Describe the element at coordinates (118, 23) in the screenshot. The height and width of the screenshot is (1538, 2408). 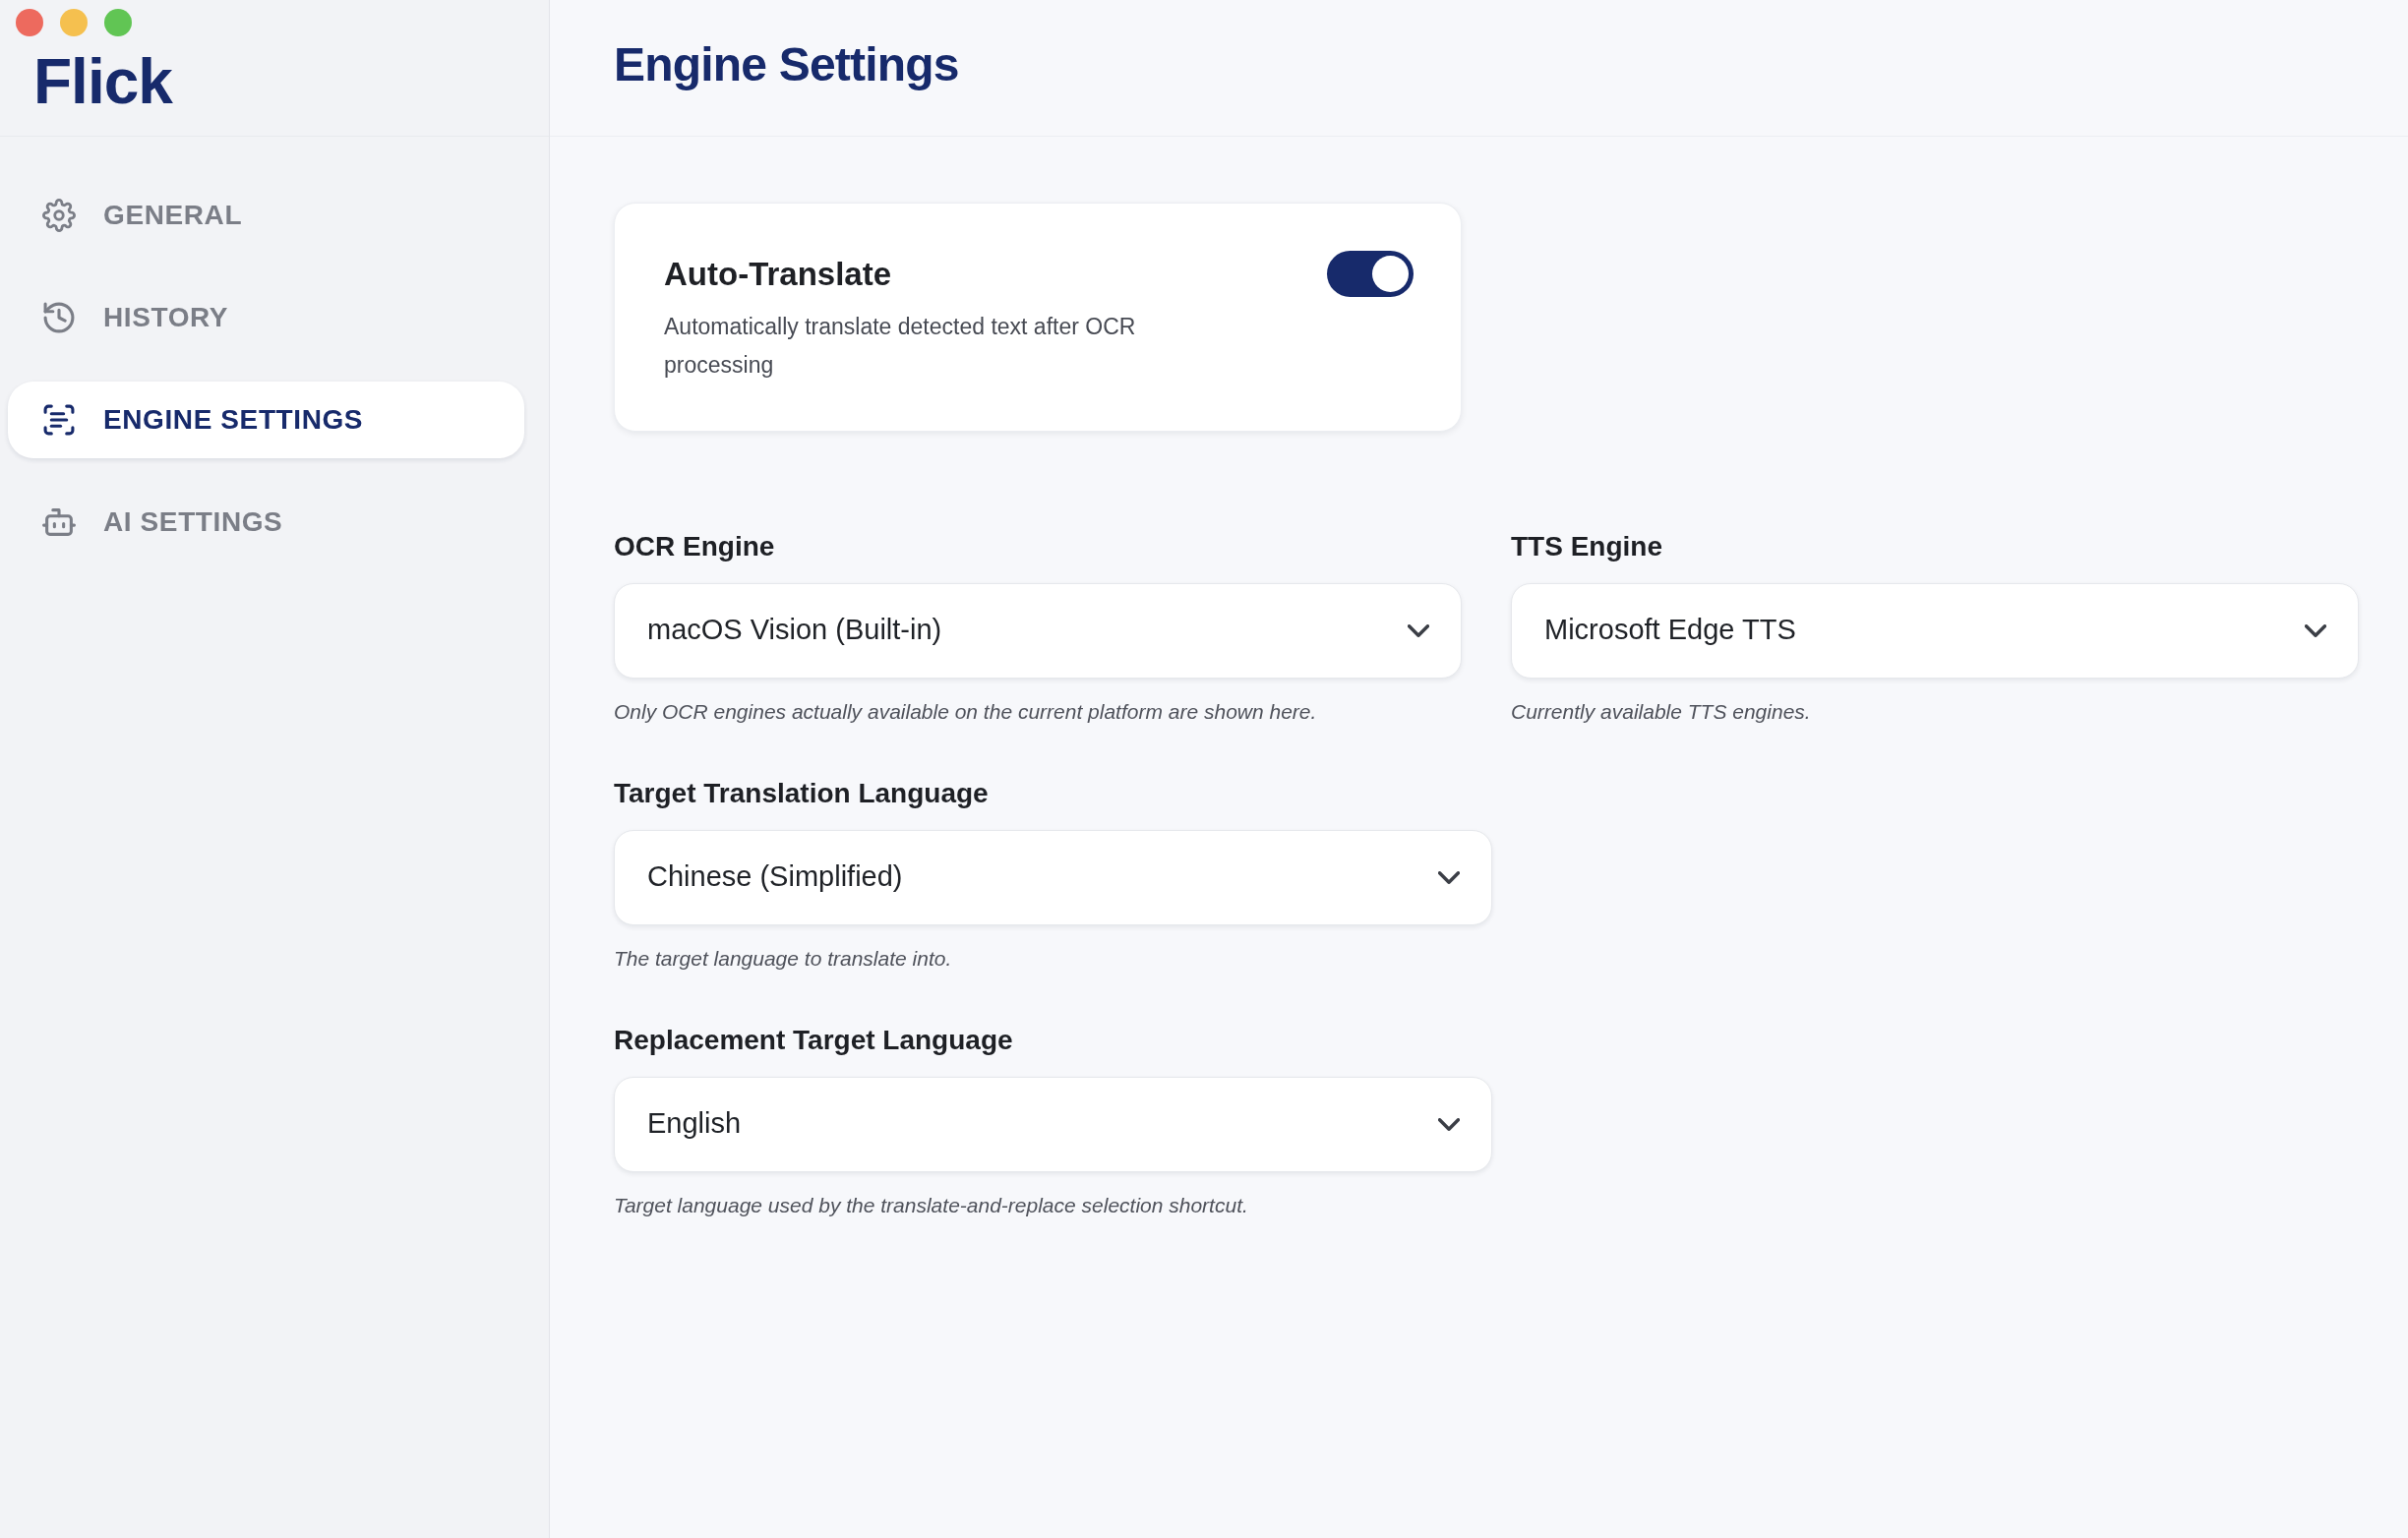
I see `maximize-icon` at that location.